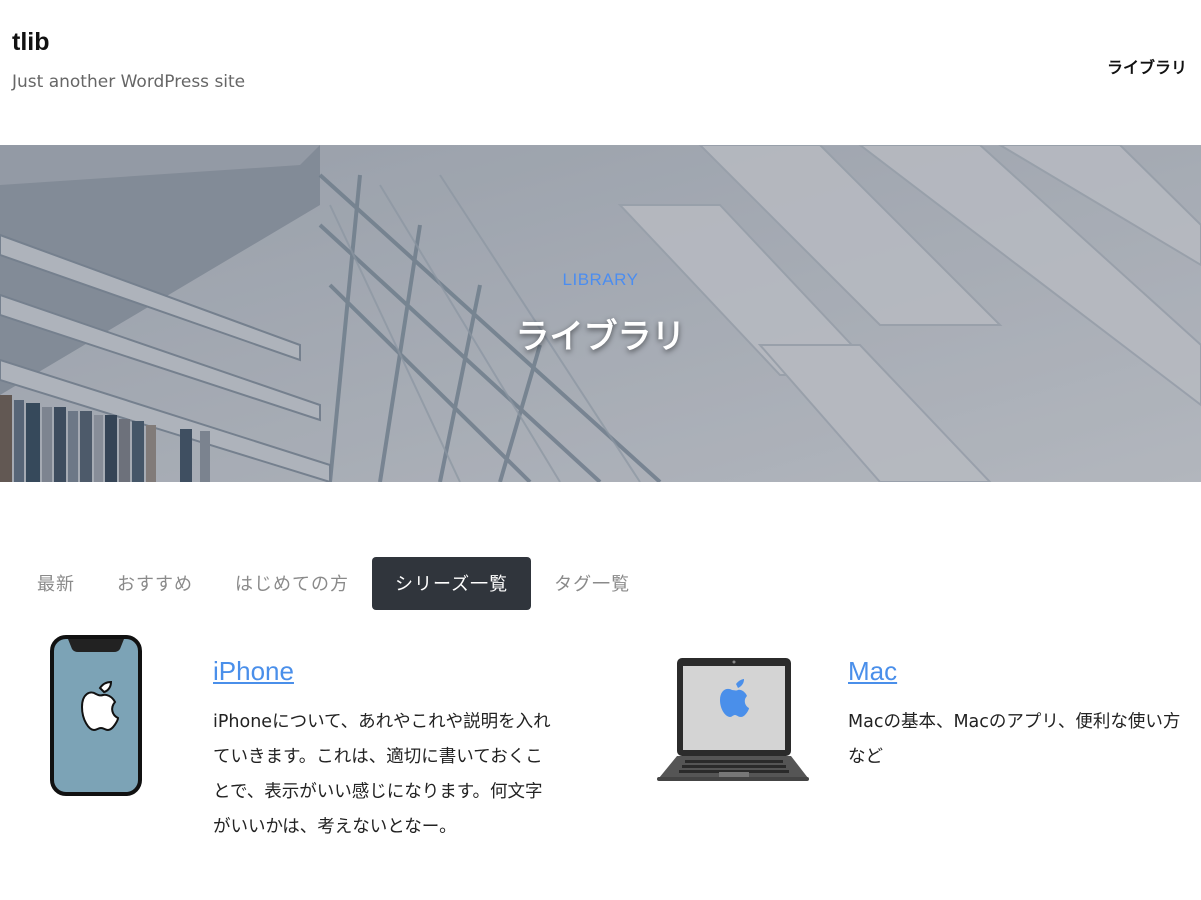  I want to click on nav-link-library: ライブラリ, so click(1147, 66).